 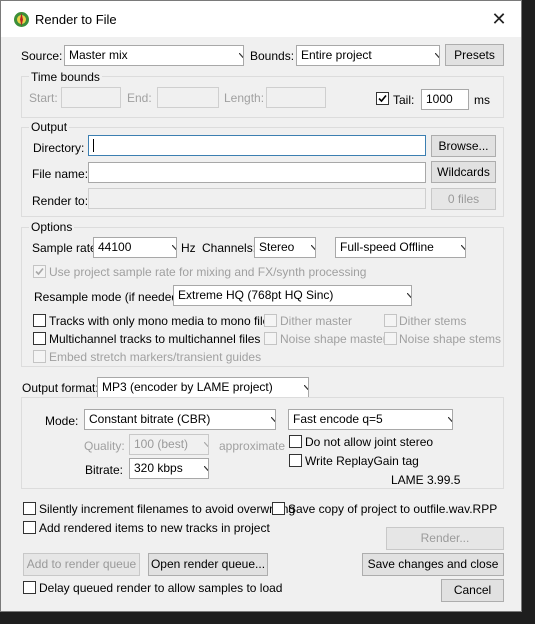 I want to click on options-title: Options, so click(x=52, y=227).